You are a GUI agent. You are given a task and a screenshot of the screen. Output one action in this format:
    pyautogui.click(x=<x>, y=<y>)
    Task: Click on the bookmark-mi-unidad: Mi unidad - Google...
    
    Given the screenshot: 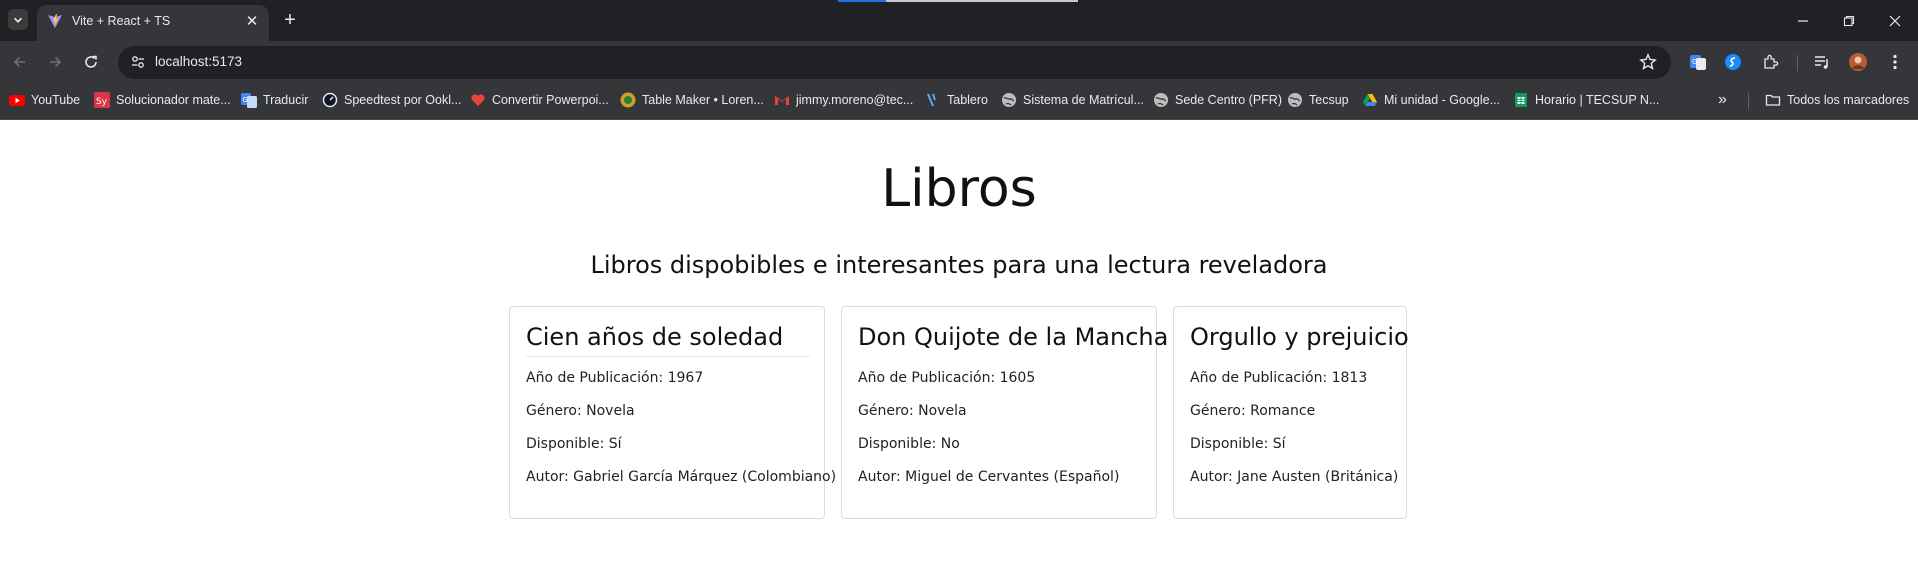 What is the action you would take?
    pyautogui.click(x=1431, y=100)
    